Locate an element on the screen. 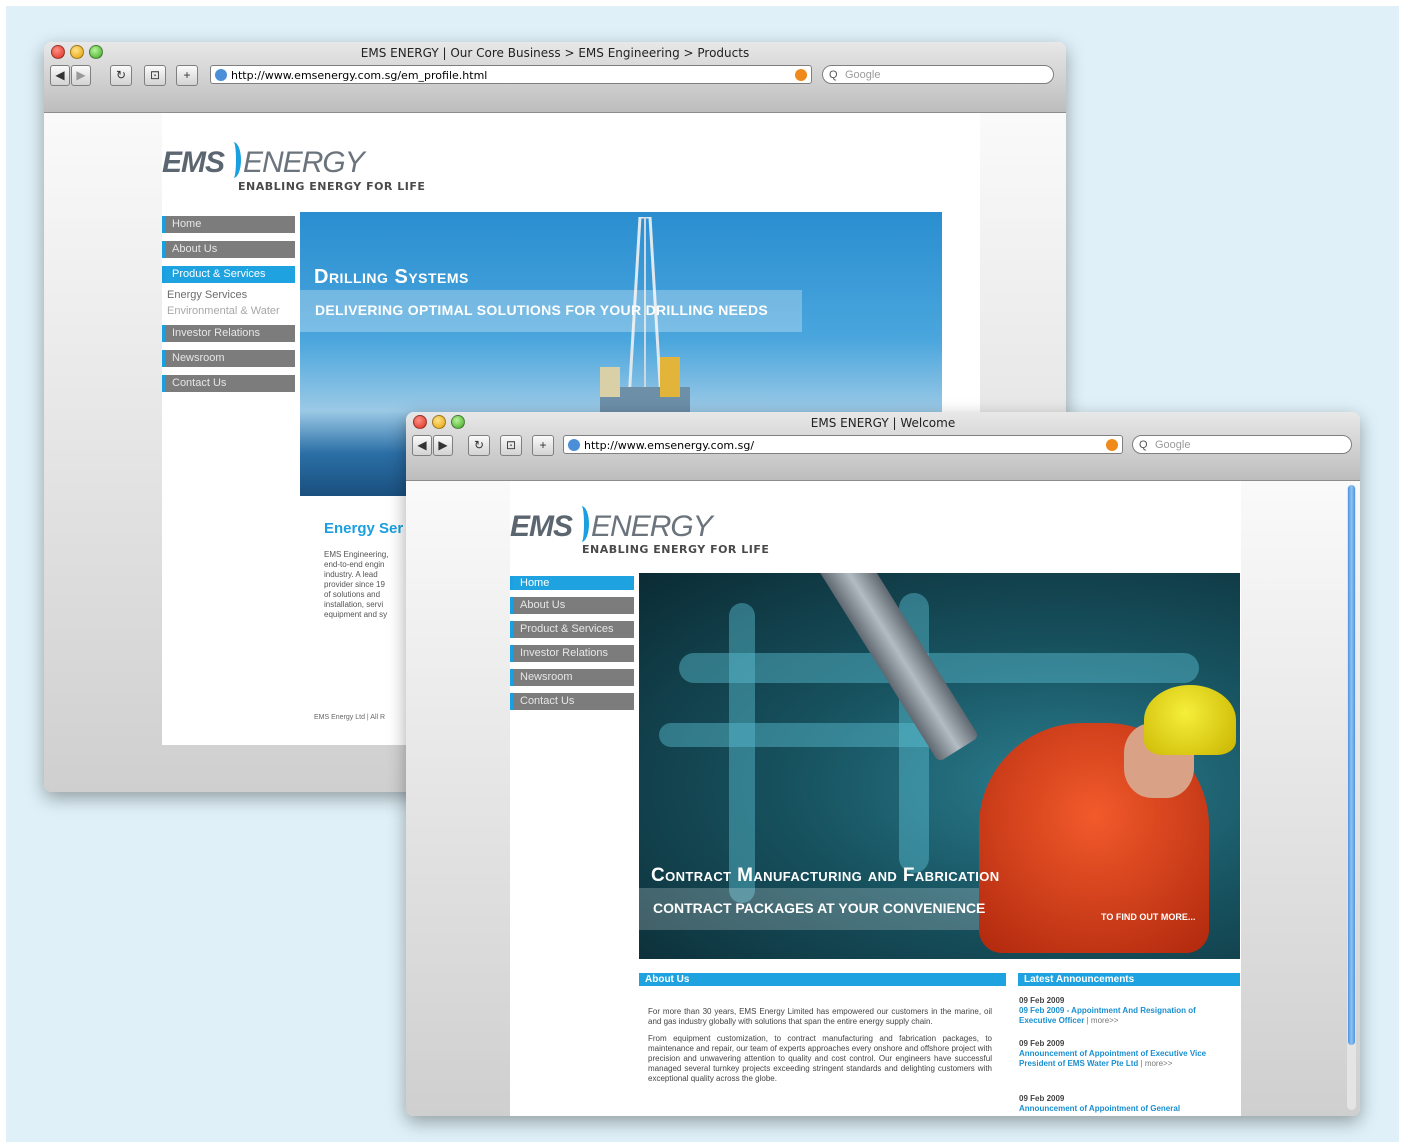  about-us-heading: About Us is located at coordinates (822, 979).